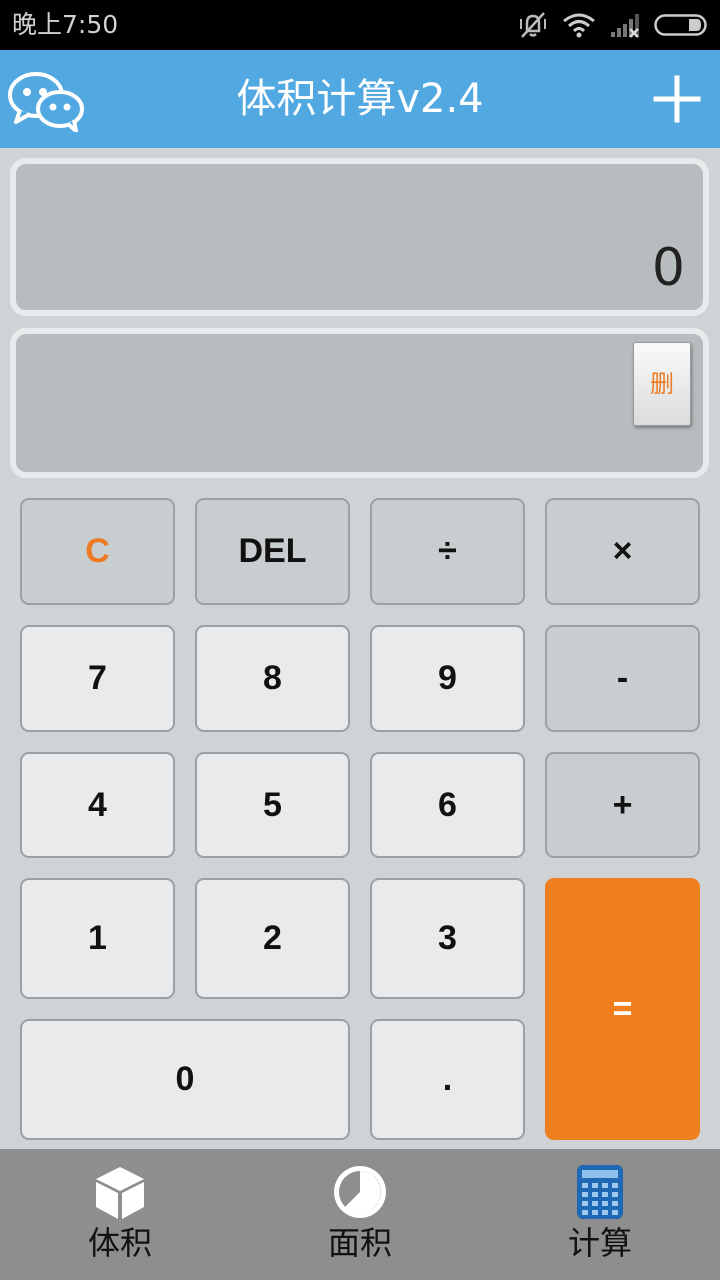 The height and width of the screenshot is (1280, 720). What do you see at coordinates (272, 551) in the screenshot?
I see `del-button: DEL` at bounding box center [272, 551].